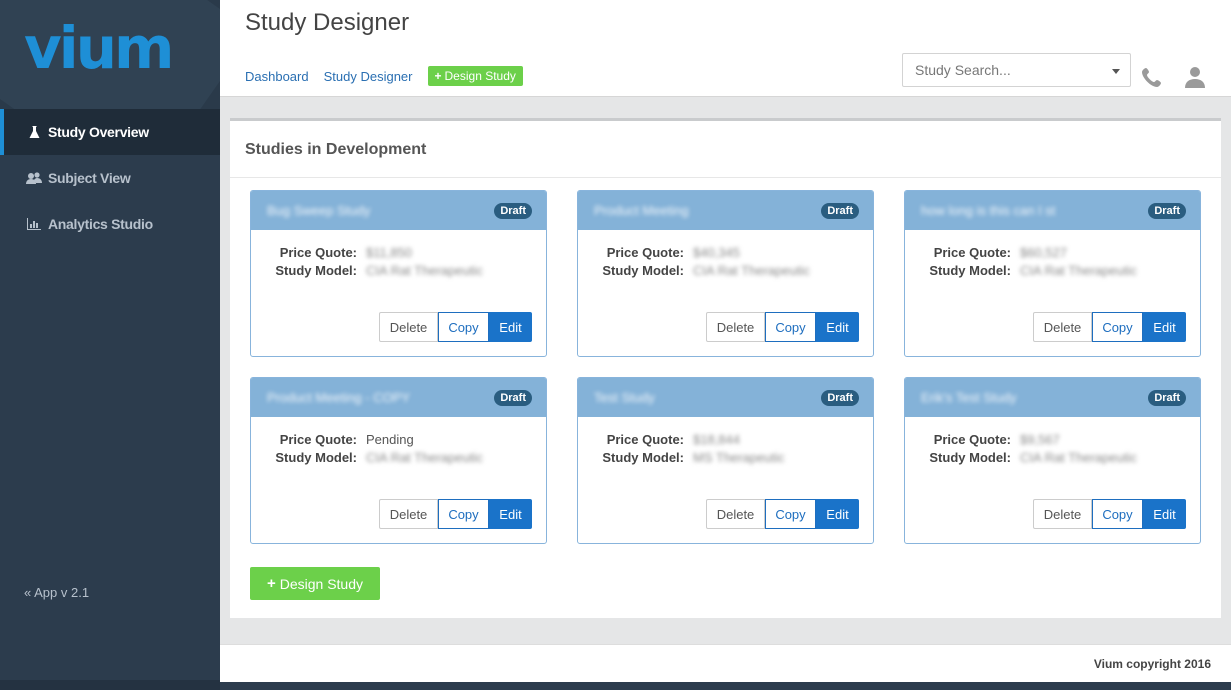  I want to click on panel-title: Studies in Development, so click(336, 149).